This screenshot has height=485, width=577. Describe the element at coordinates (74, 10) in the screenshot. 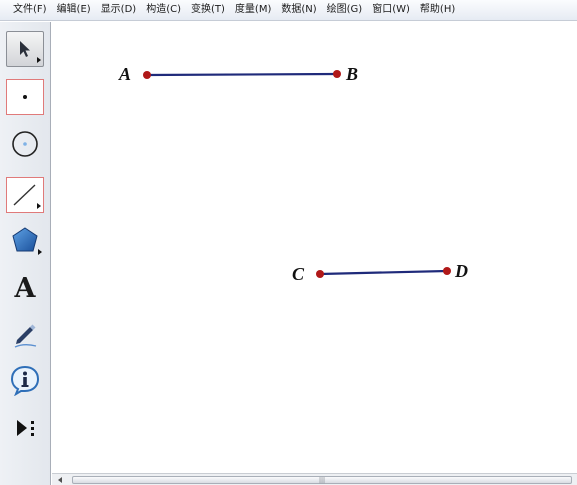

I see `menu-edit: 编辑(E)` at that location.